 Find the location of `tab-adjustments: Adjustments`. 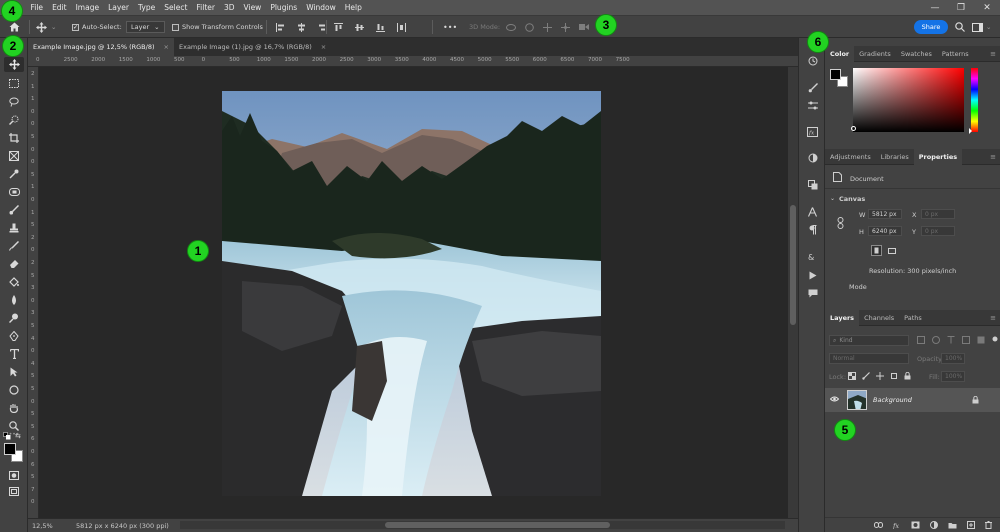

tab-adjustments: Adjustments is located at coordinates (850, 157).